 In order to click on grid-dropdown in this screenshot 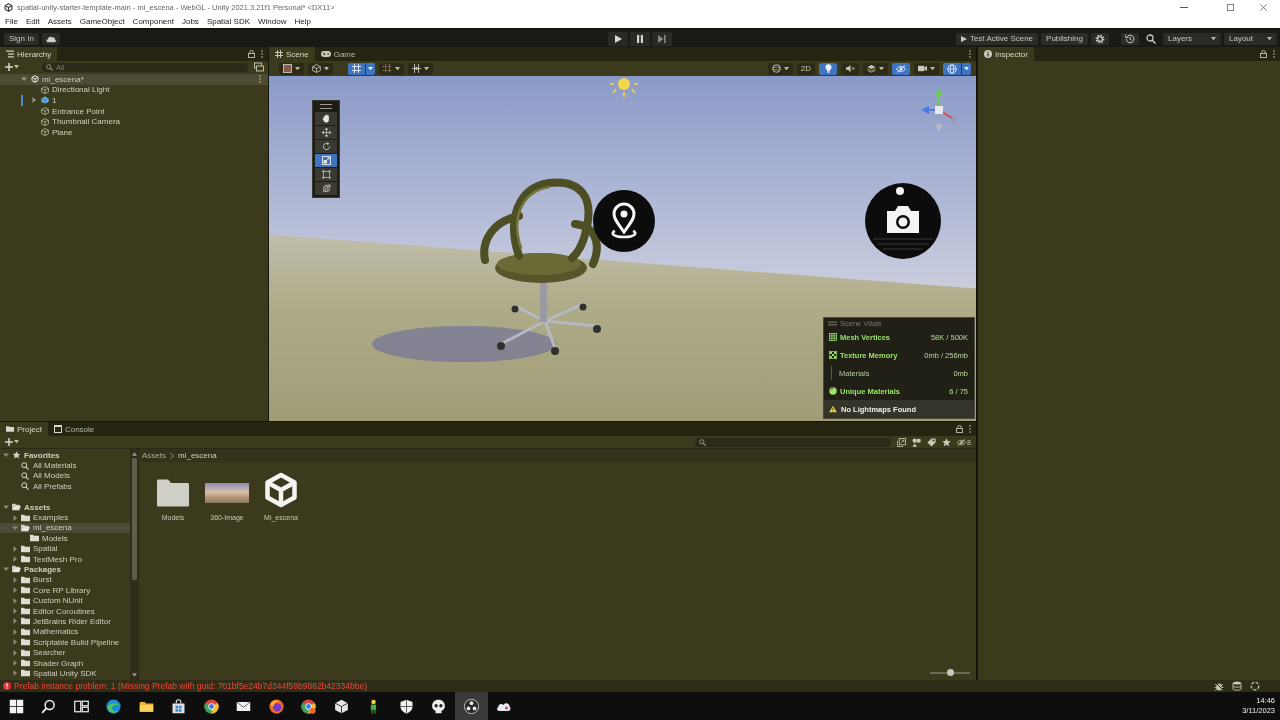, I will do `click(391, 68)`.